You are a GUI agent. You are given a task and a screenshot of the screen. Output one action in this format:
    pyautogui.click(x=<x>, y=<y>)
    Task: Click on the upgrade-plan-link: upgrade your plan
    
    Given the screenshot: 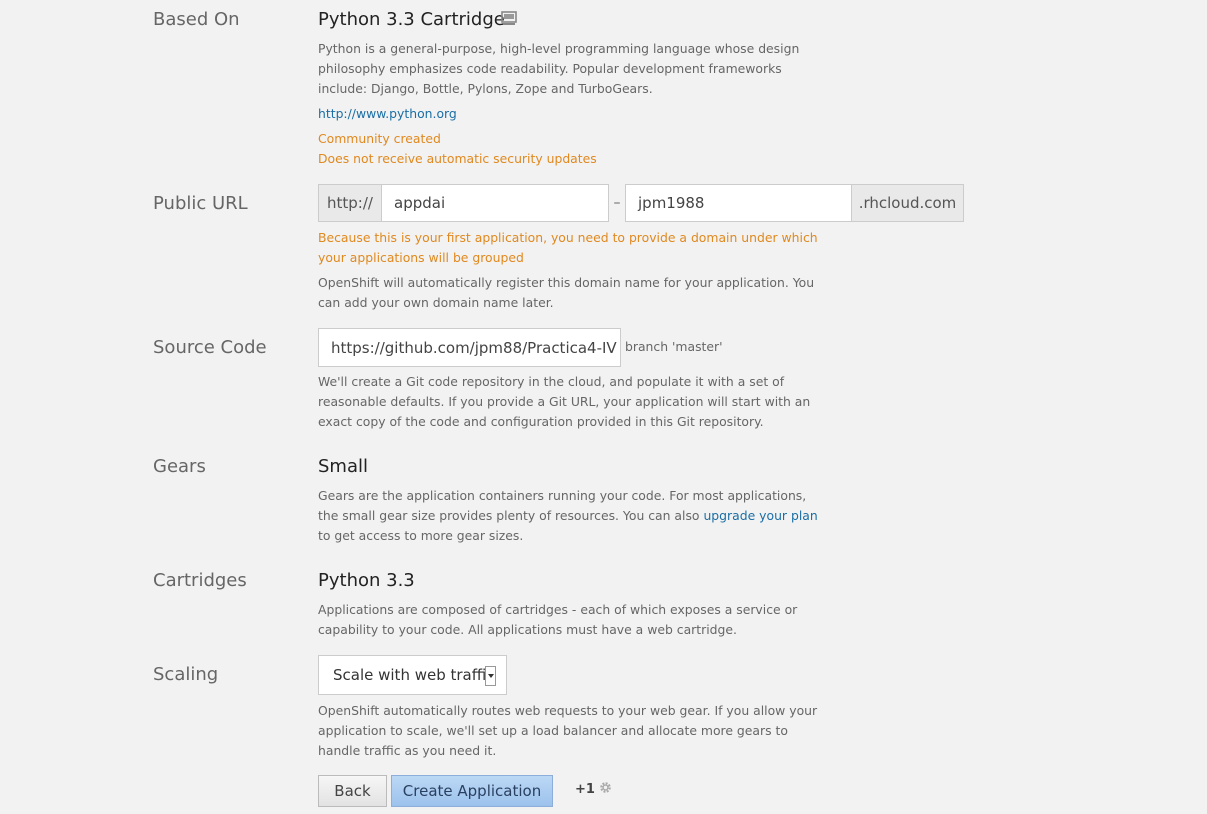 What is the action you would take?
    pyautogui.click(x=760, y=515)
    